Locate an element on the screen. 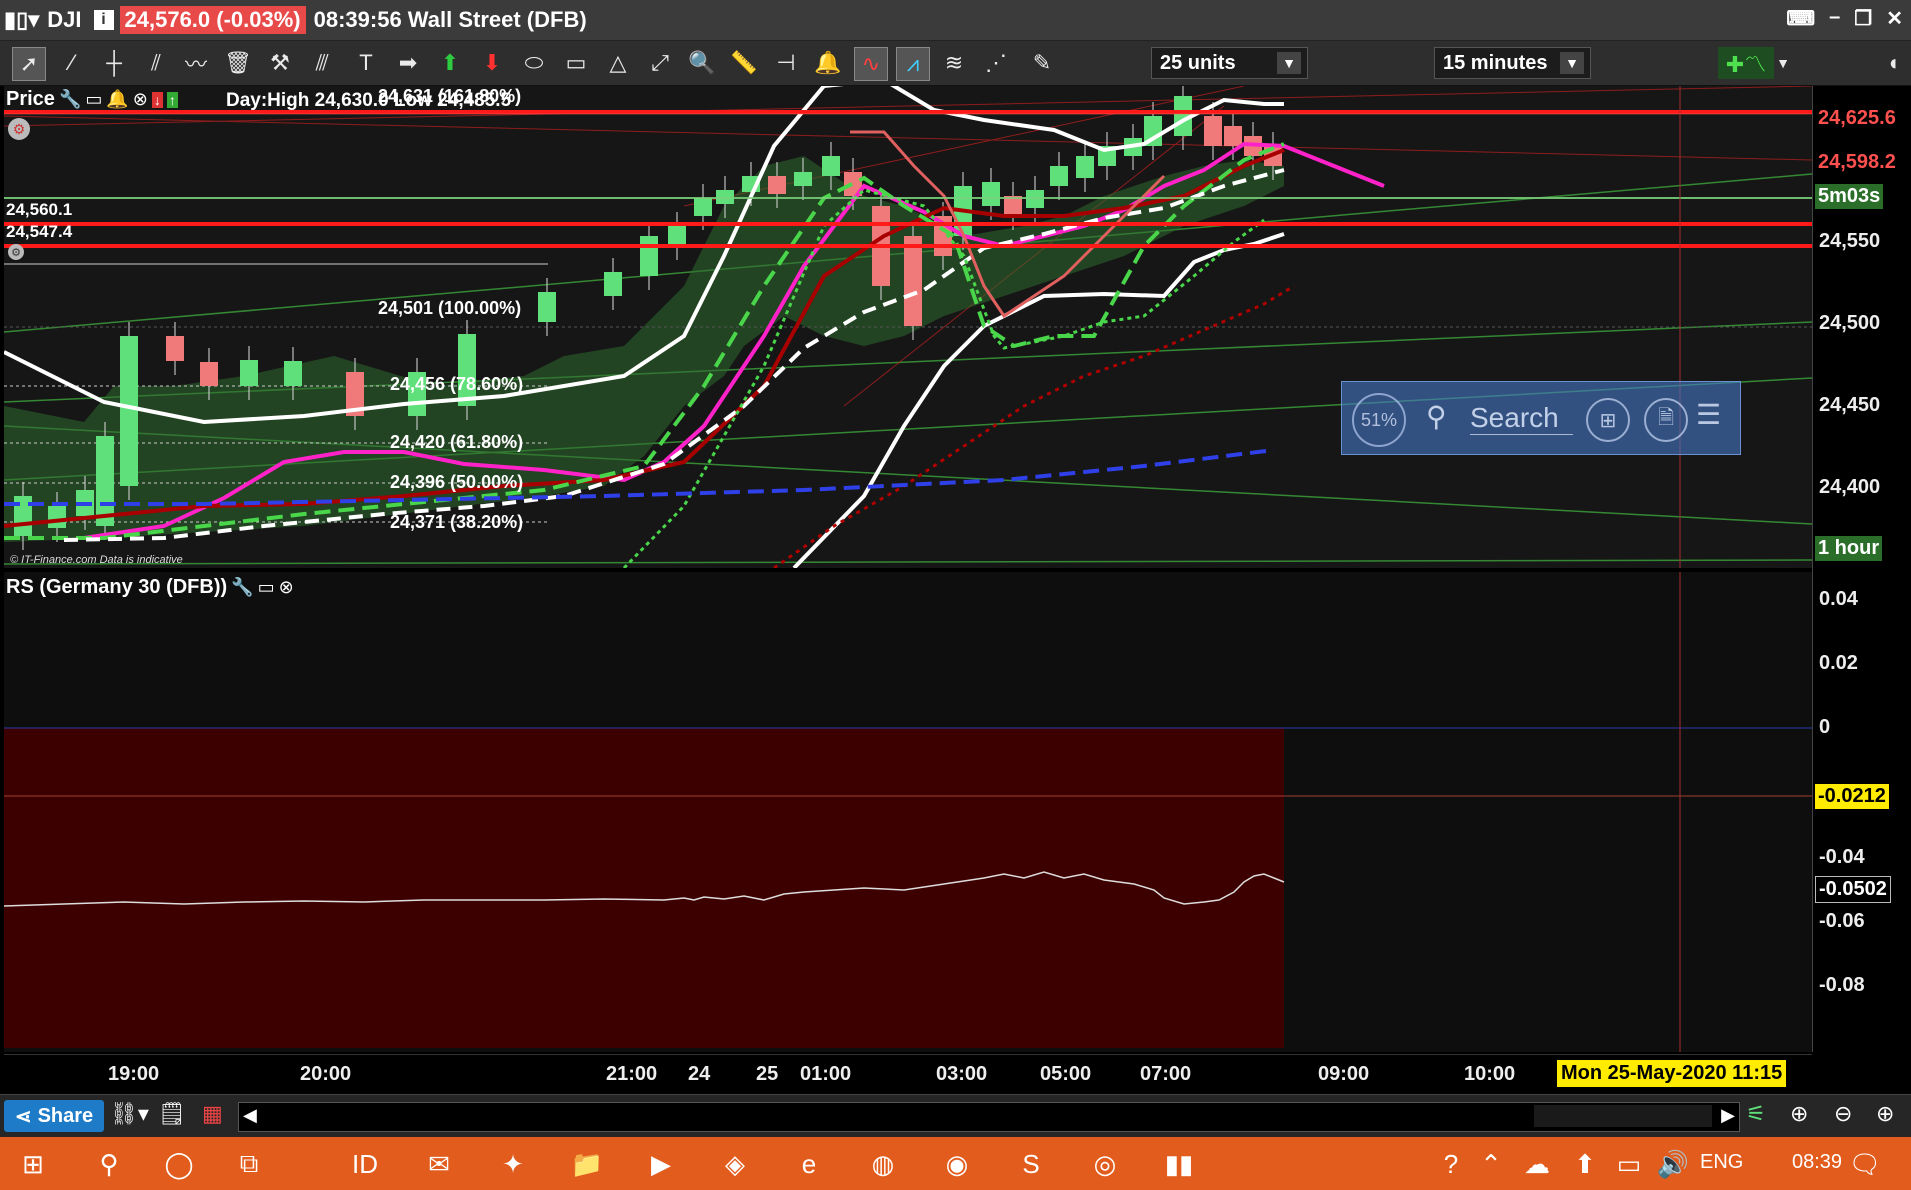 This screenshot has width=1911, height=1190. sell-icon: ↓ is located at coordinates (157, 99).